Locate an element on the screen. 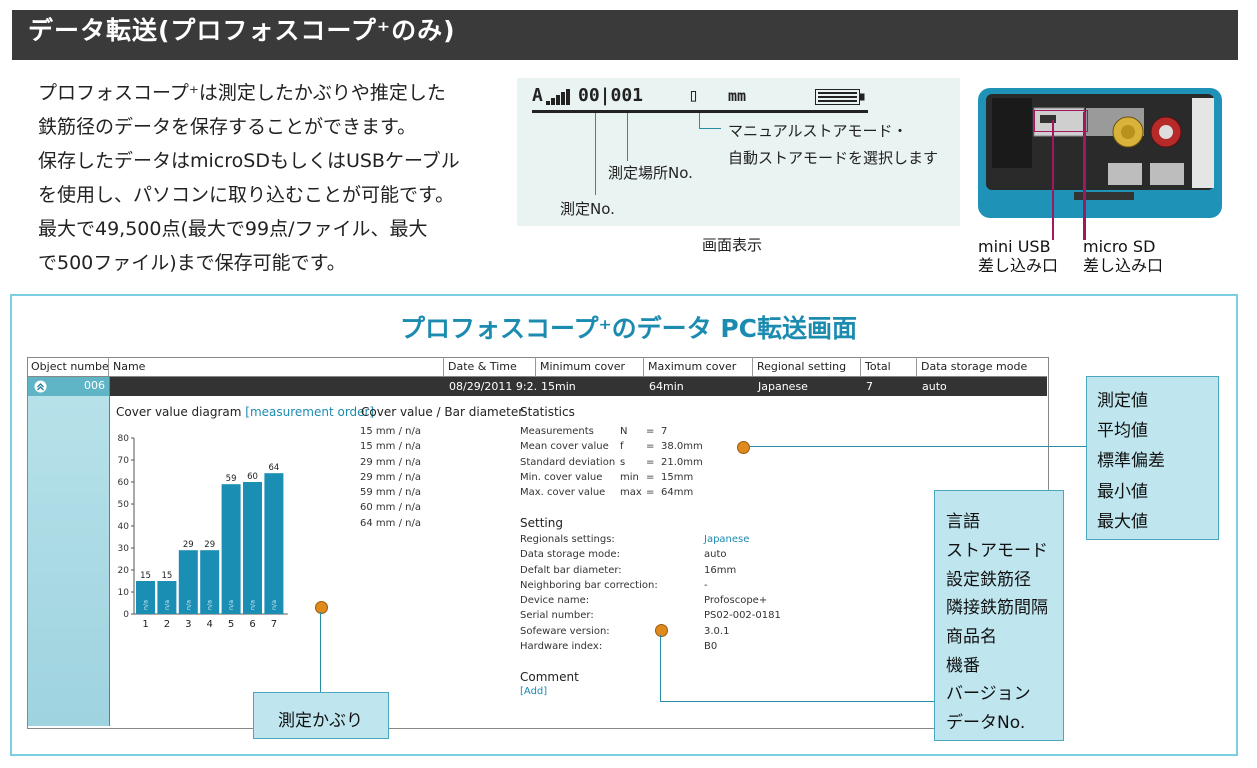 This screenshot has width=1257, height=768. y-tick-label: 70 is located at coordinates (124, 461).